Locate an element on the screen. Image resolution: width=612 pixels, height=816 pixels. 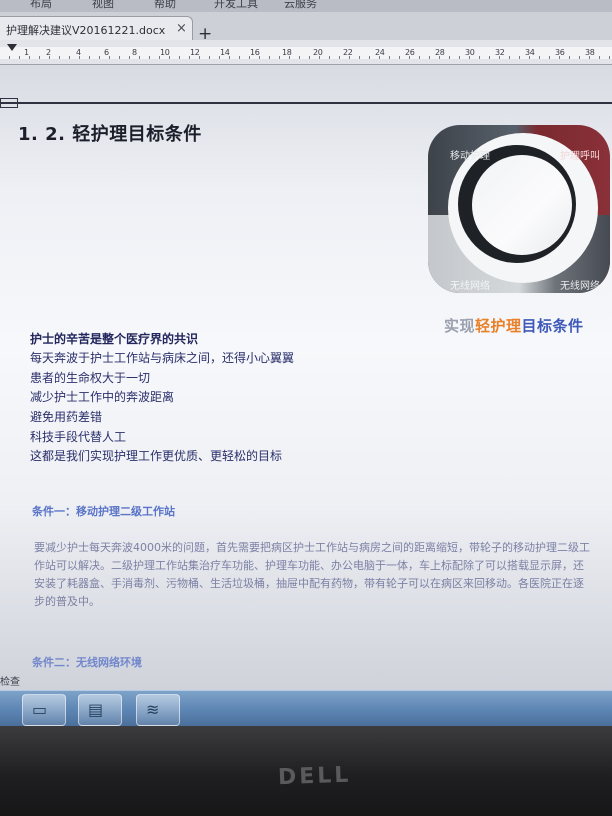
target-conditions-graphic: 移动护理 护理呼叫 无线网络 无线网络 is located at coordinates (519, 209).